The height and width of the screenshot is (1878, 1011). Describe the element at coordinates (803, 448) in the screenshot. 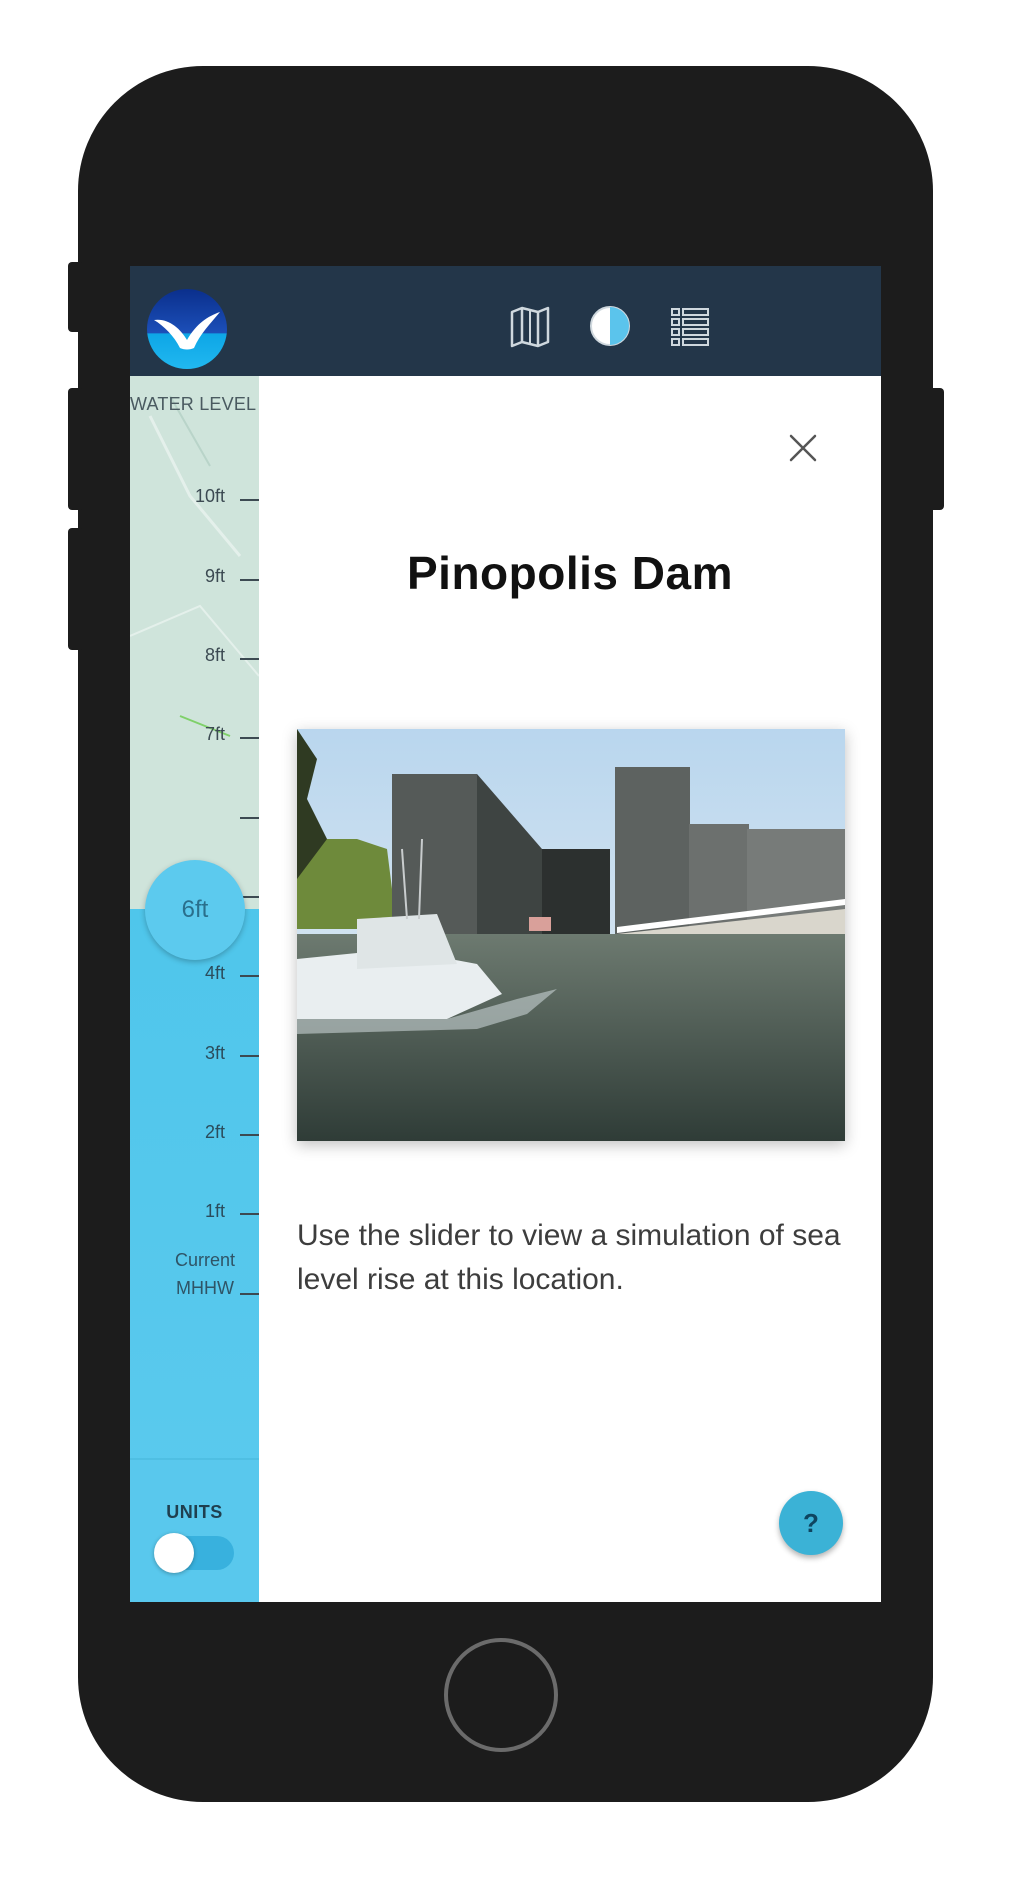

I see `close-icon` at that location.